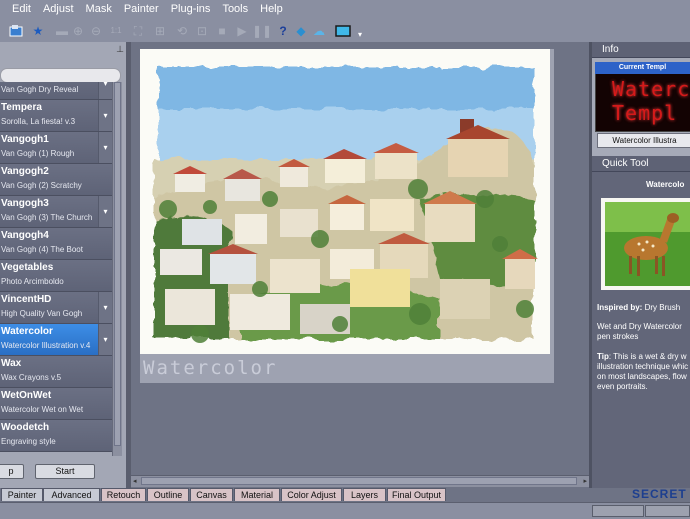 The image size is (690, 519). Describe the element at coordinates (343, 31) in the screenshot. I see `monitor-icon` at that location.